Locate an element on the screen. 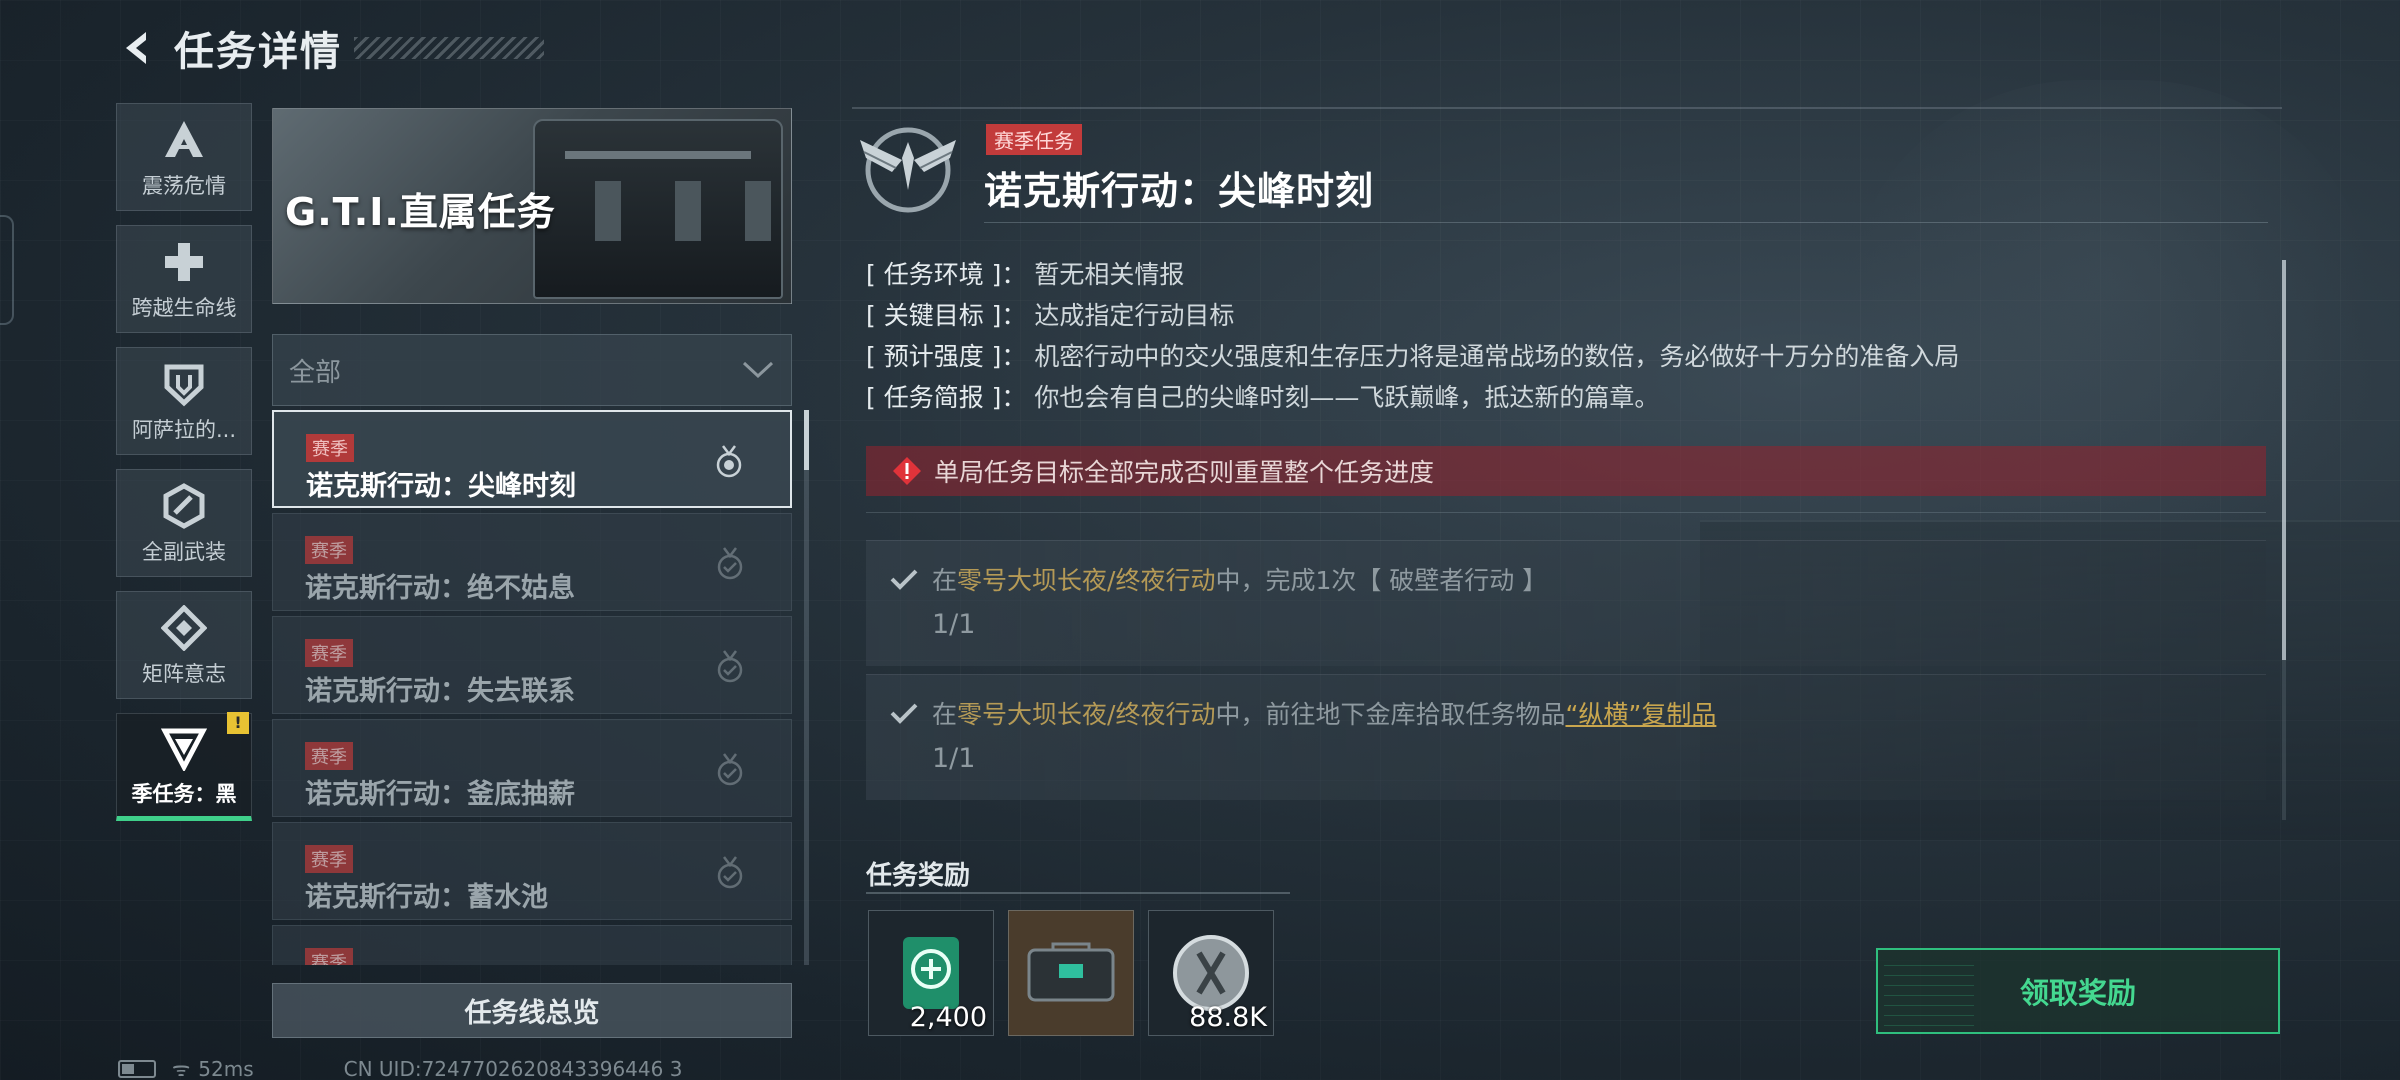 Image resolution: width=2400 pixels, height=1080 pixels. category-sidebar: 震荡危情 跨越生命线 阿萨拉的... 全副武装 矩阵意志 ! 季任务：黑 is located at coordinates (185, 469).